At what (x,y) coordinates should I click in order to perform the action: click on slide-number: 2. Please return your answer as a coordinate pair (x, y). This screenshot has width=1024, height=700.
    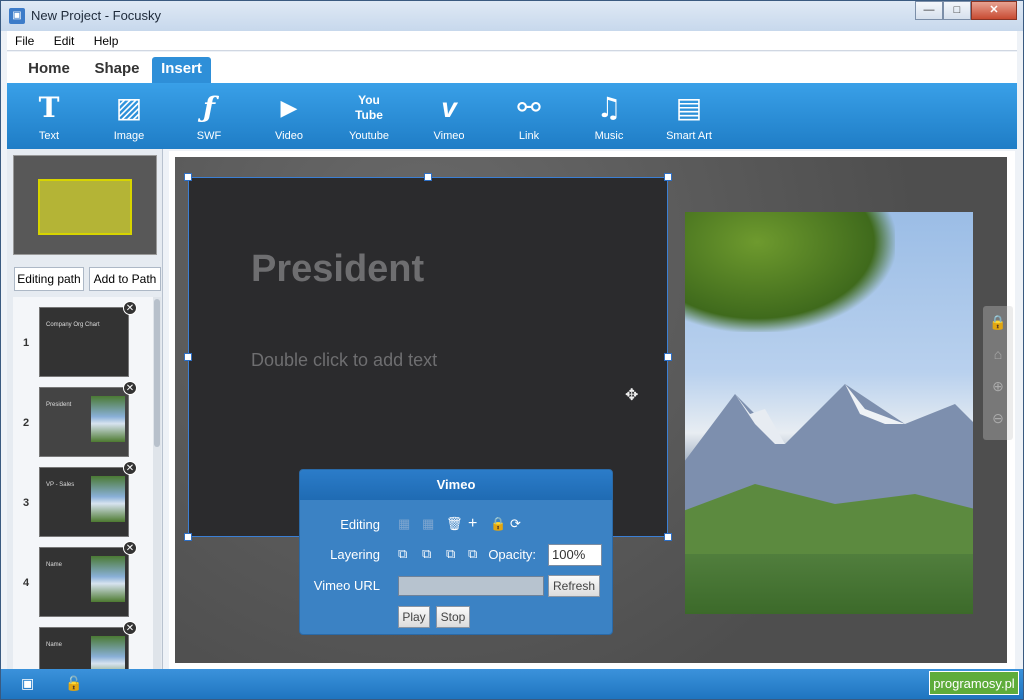
    Looking at the image, I should click on (26, 423).